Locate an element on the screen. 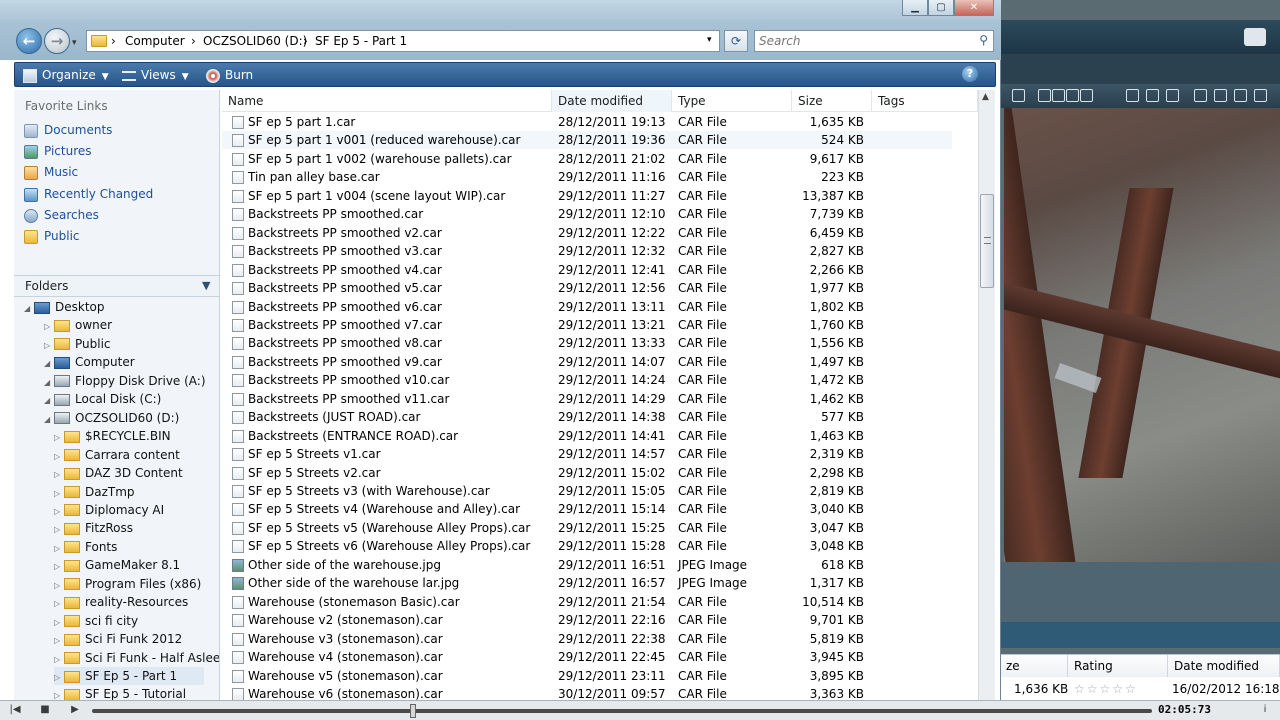 This screenshot has width=1280, height=720. maximize-button: ▢ is located at coordinates (941, 8).